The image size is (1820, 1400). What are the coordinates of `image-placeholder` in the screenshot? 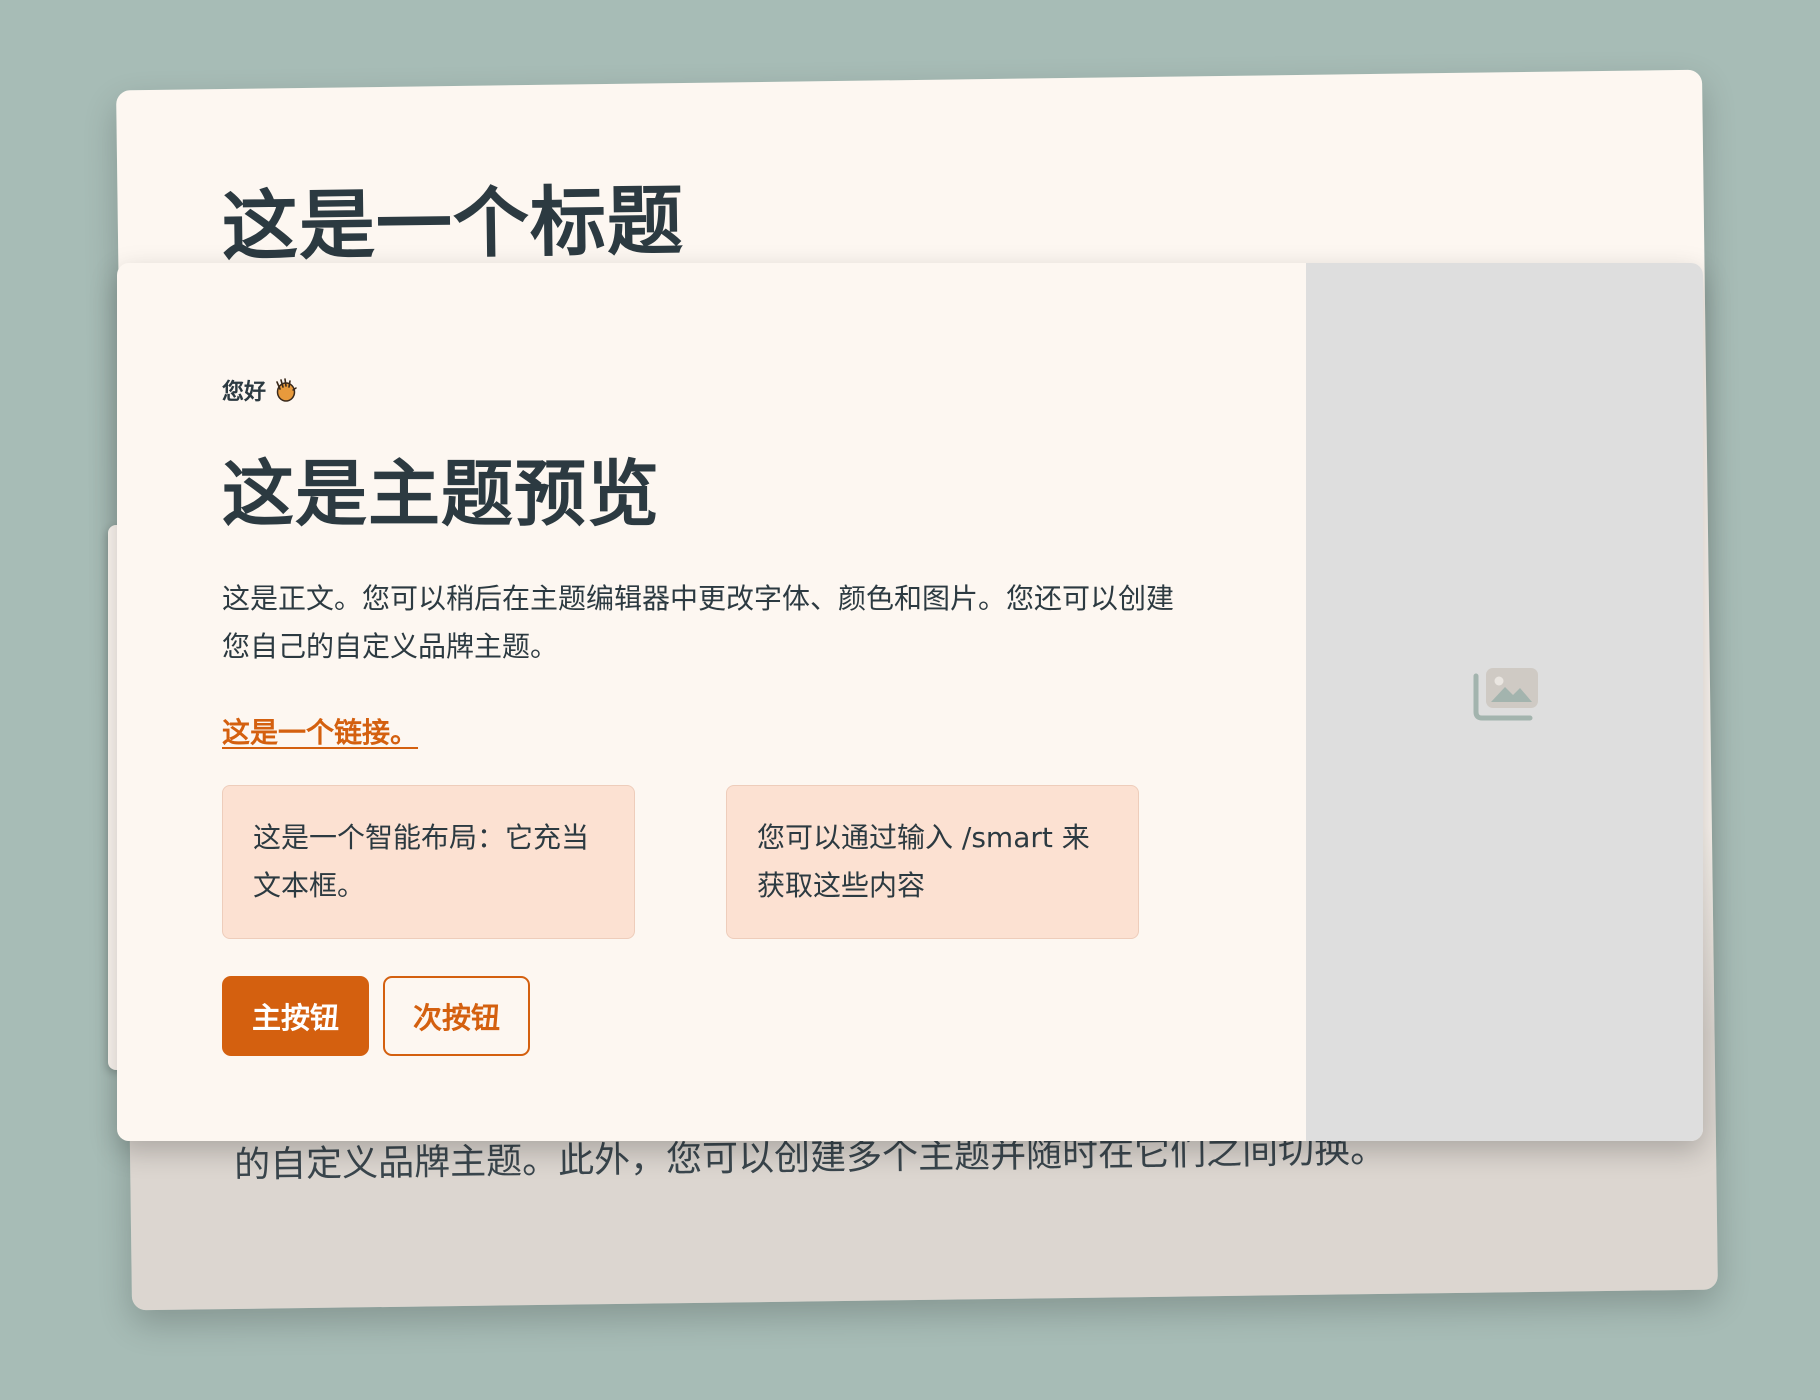 It's located at (1504, 702).